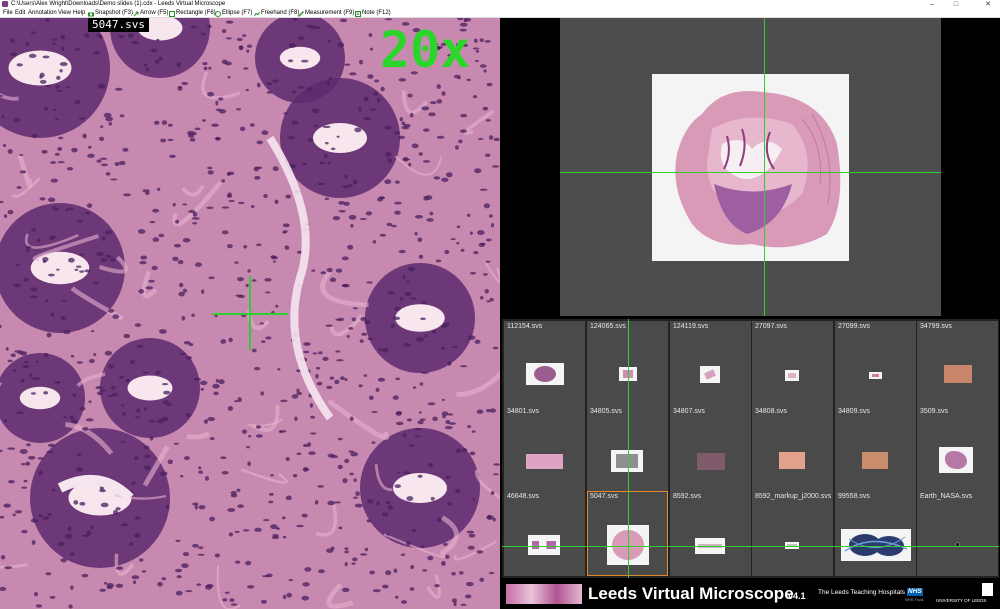 Image resolution: width=1000 pixels, height=609 pixels. I want to click on thumbnail-34808: 34808.svs, so click(792, 448).